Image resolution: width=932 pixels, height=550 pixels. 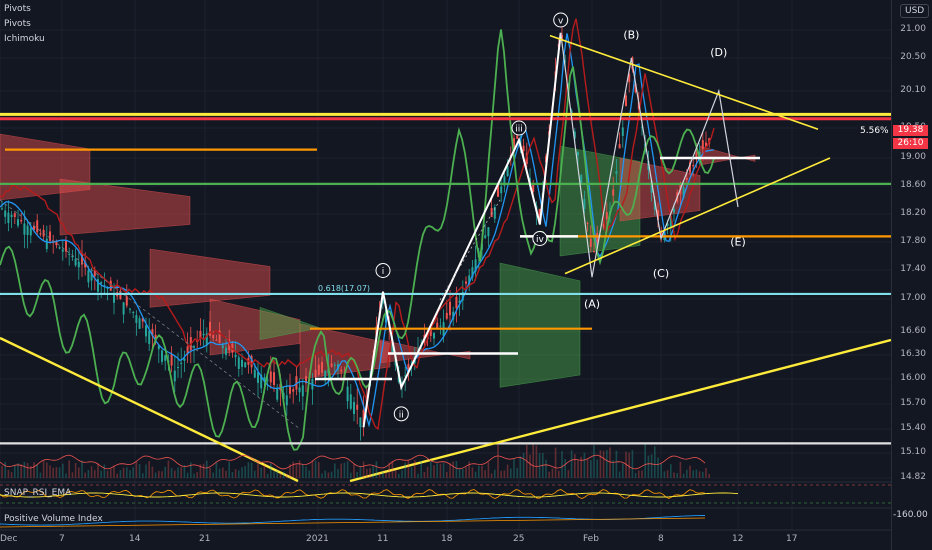 What do you see at coordinates (913, 29) in the screenshot?
I see `price-tick: 21.00` at bounding box center [913, 29].